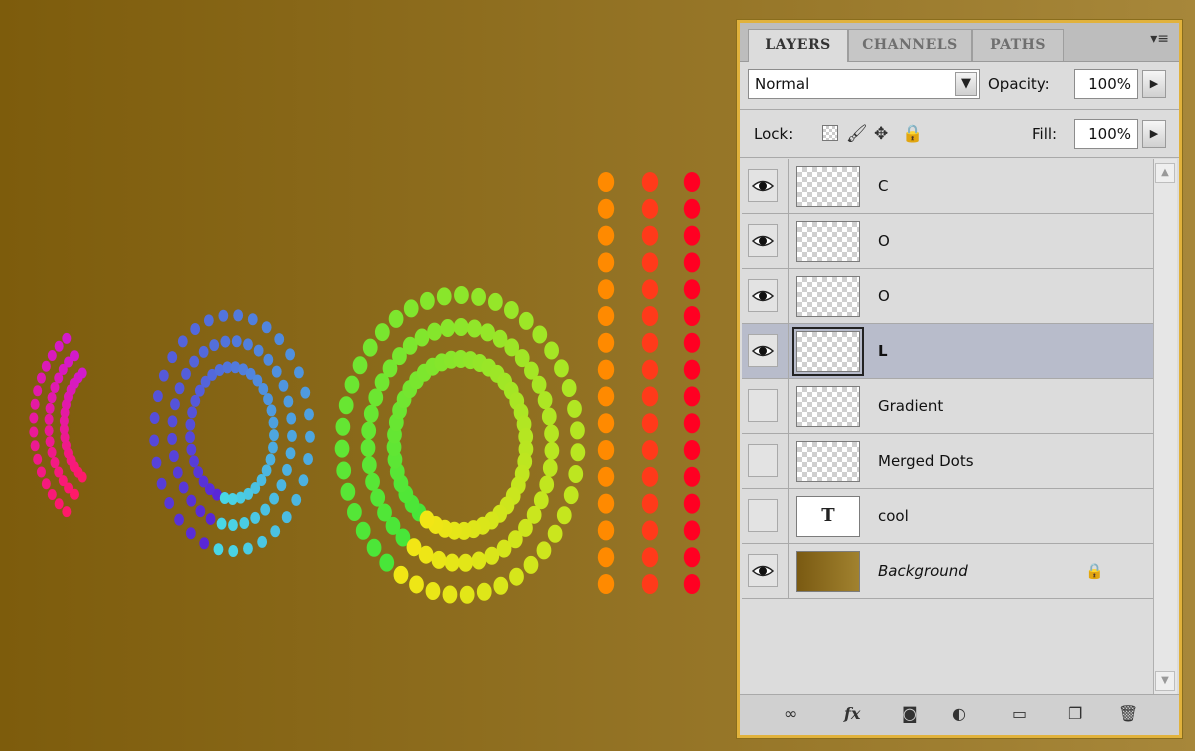 This screenshot has height=751, width=1195. I want to click on layer-row: Gradient, so click(948, 406).